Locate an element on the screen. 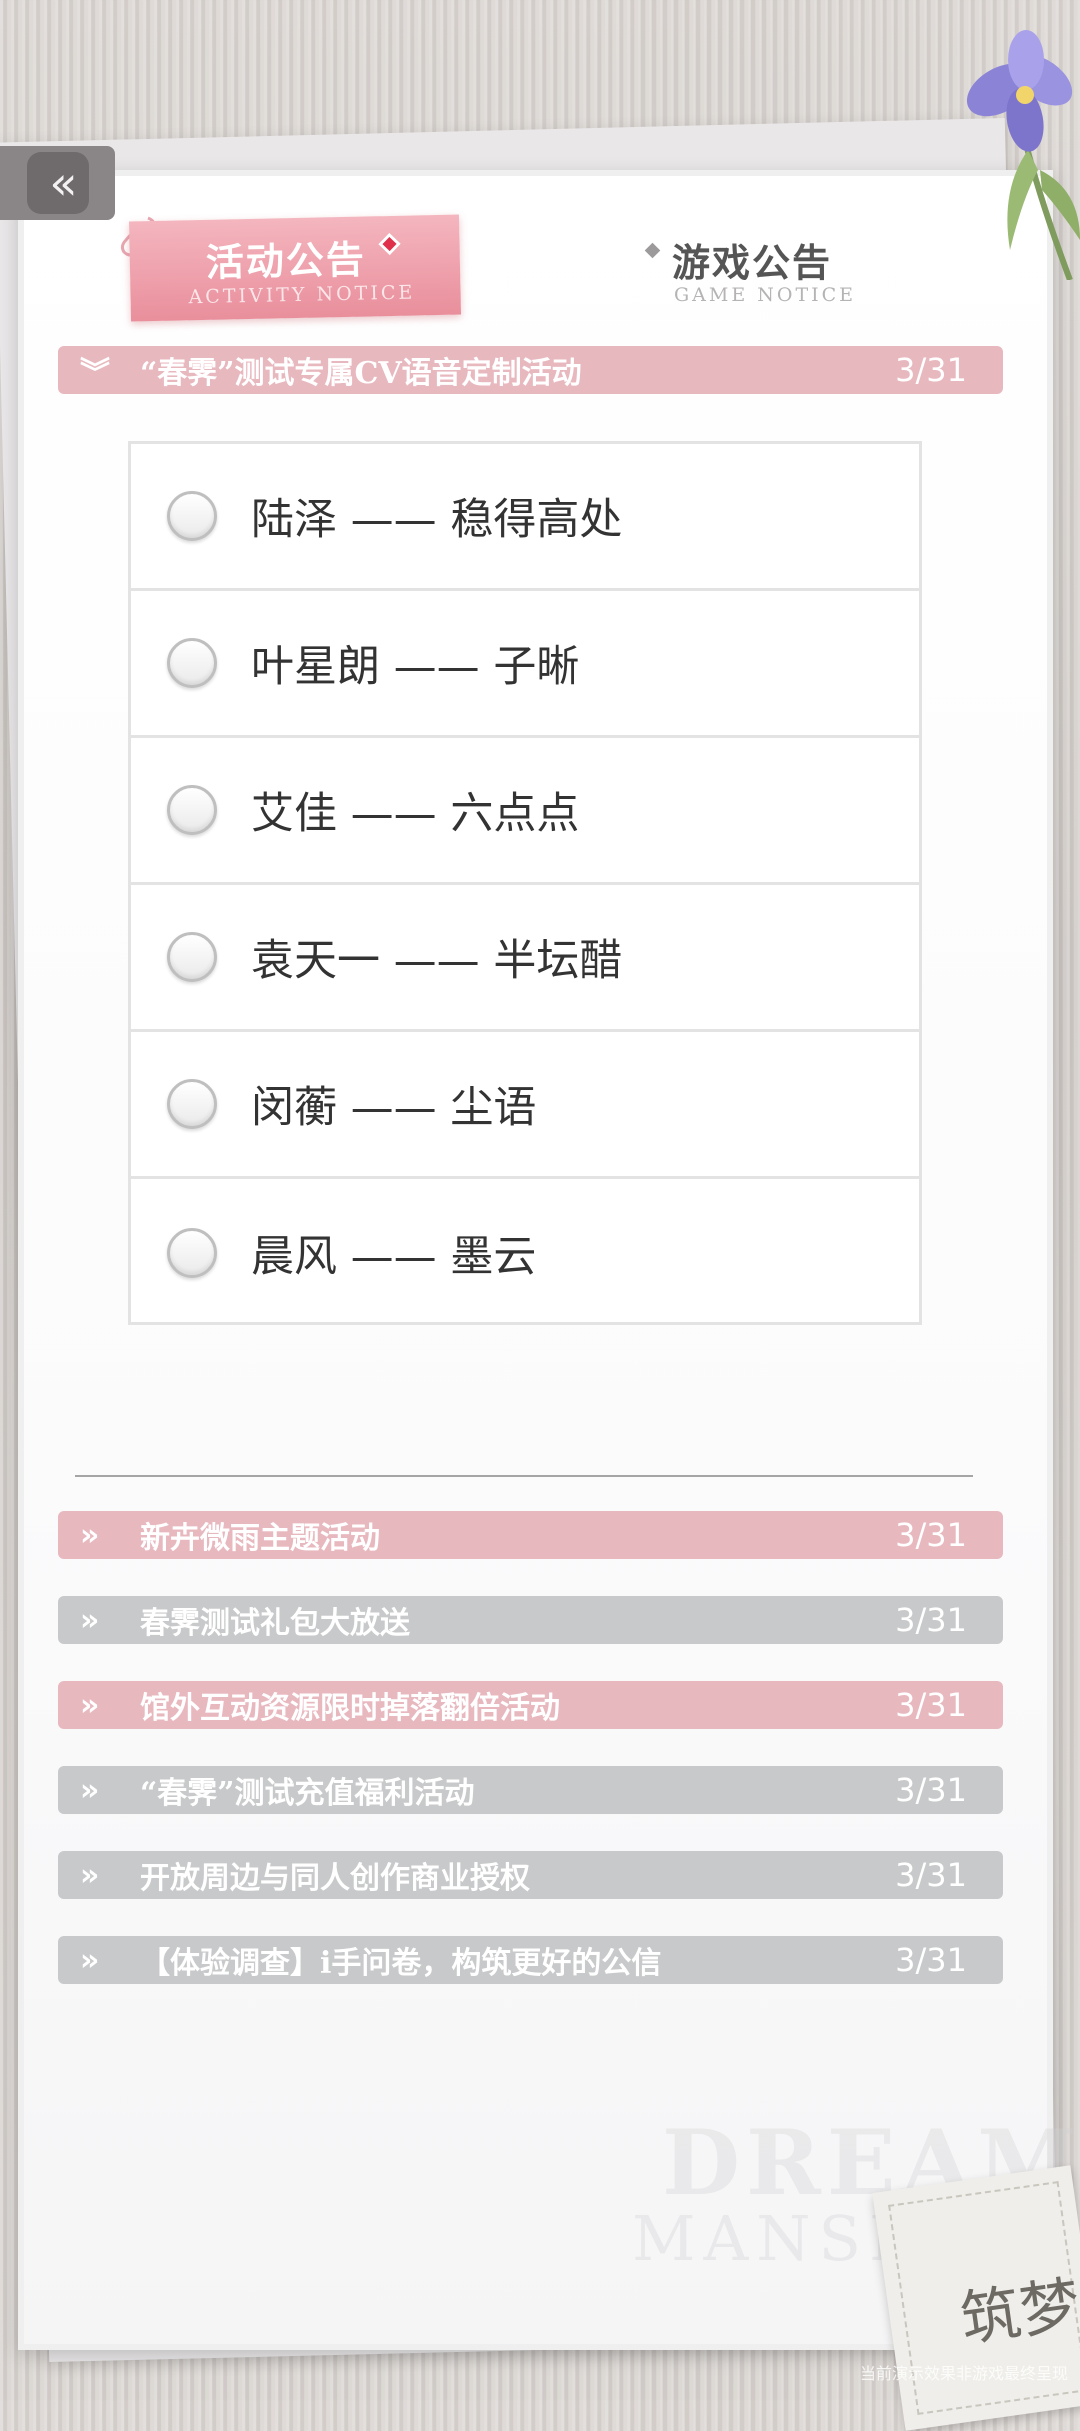  tab-game-subtitle: GAME NOTICE is located at coordinates (765, 295).